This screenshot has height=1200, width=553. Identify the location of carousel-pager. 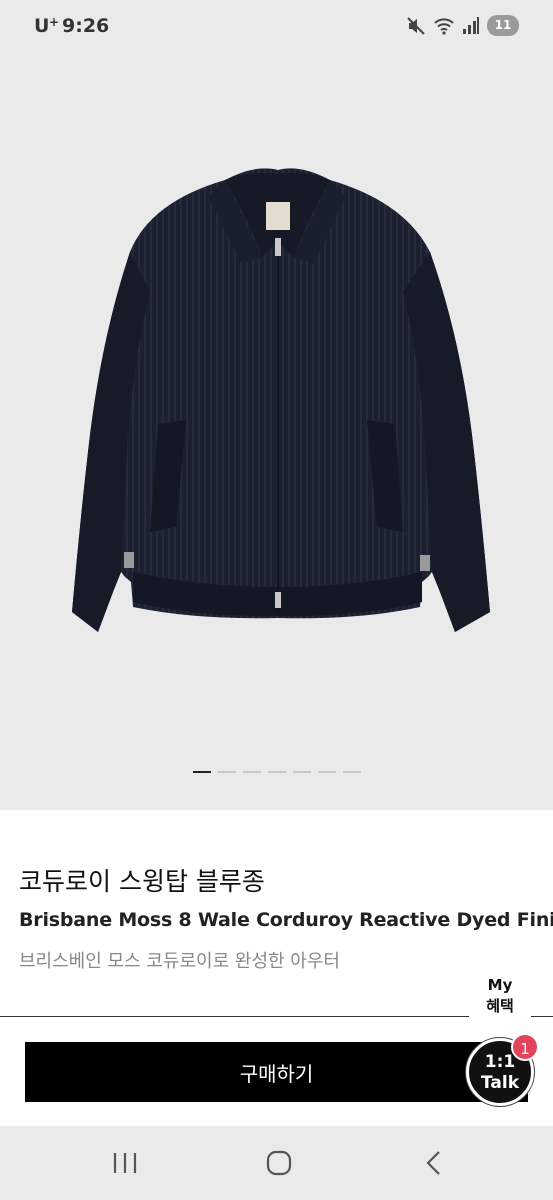
(277, 772).